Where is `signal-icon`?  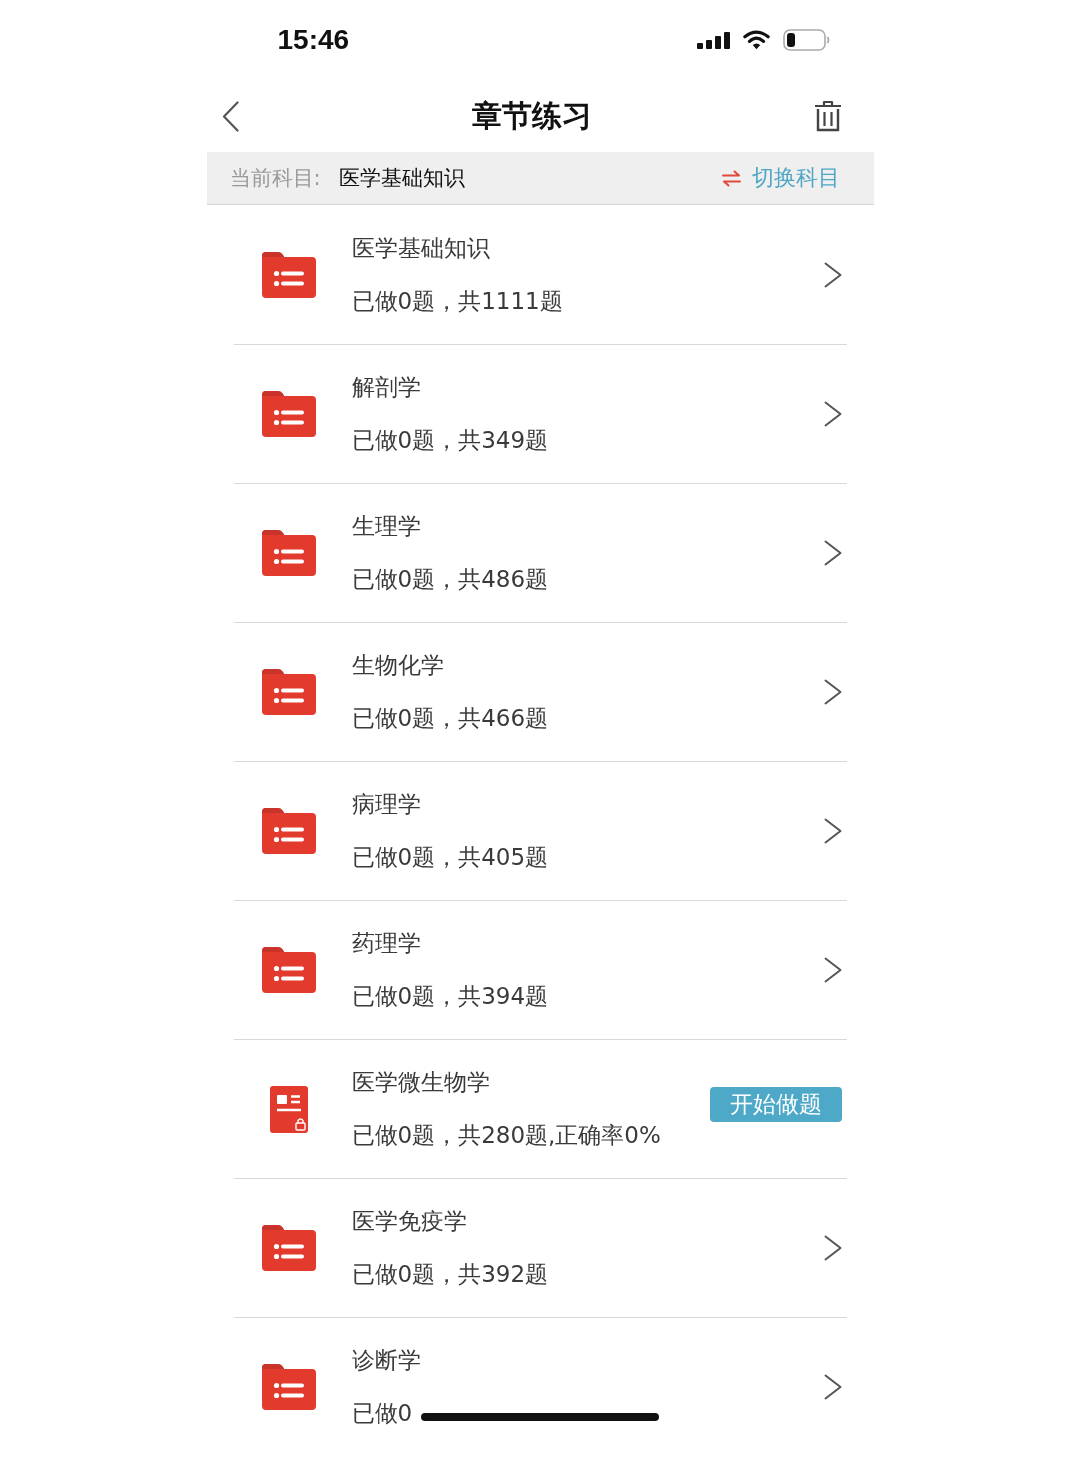 signal-icon is located at coordinates (713, 40).